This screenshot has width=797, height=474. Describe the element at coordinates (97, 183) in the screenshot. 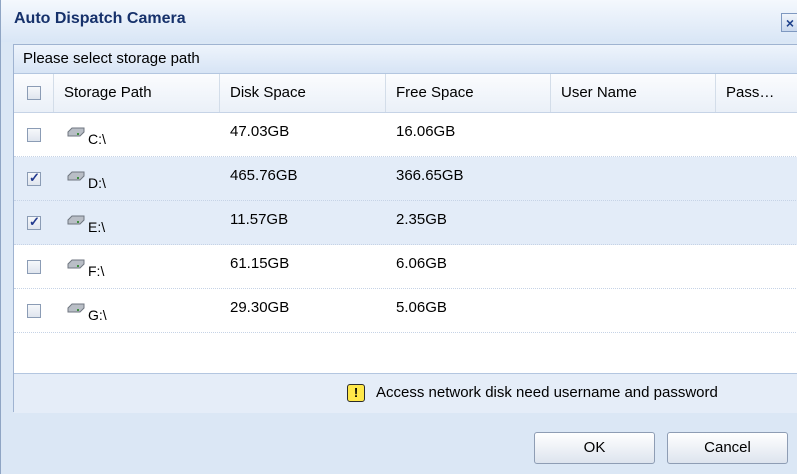

I see `storage-path-cell: D:\` at that location.